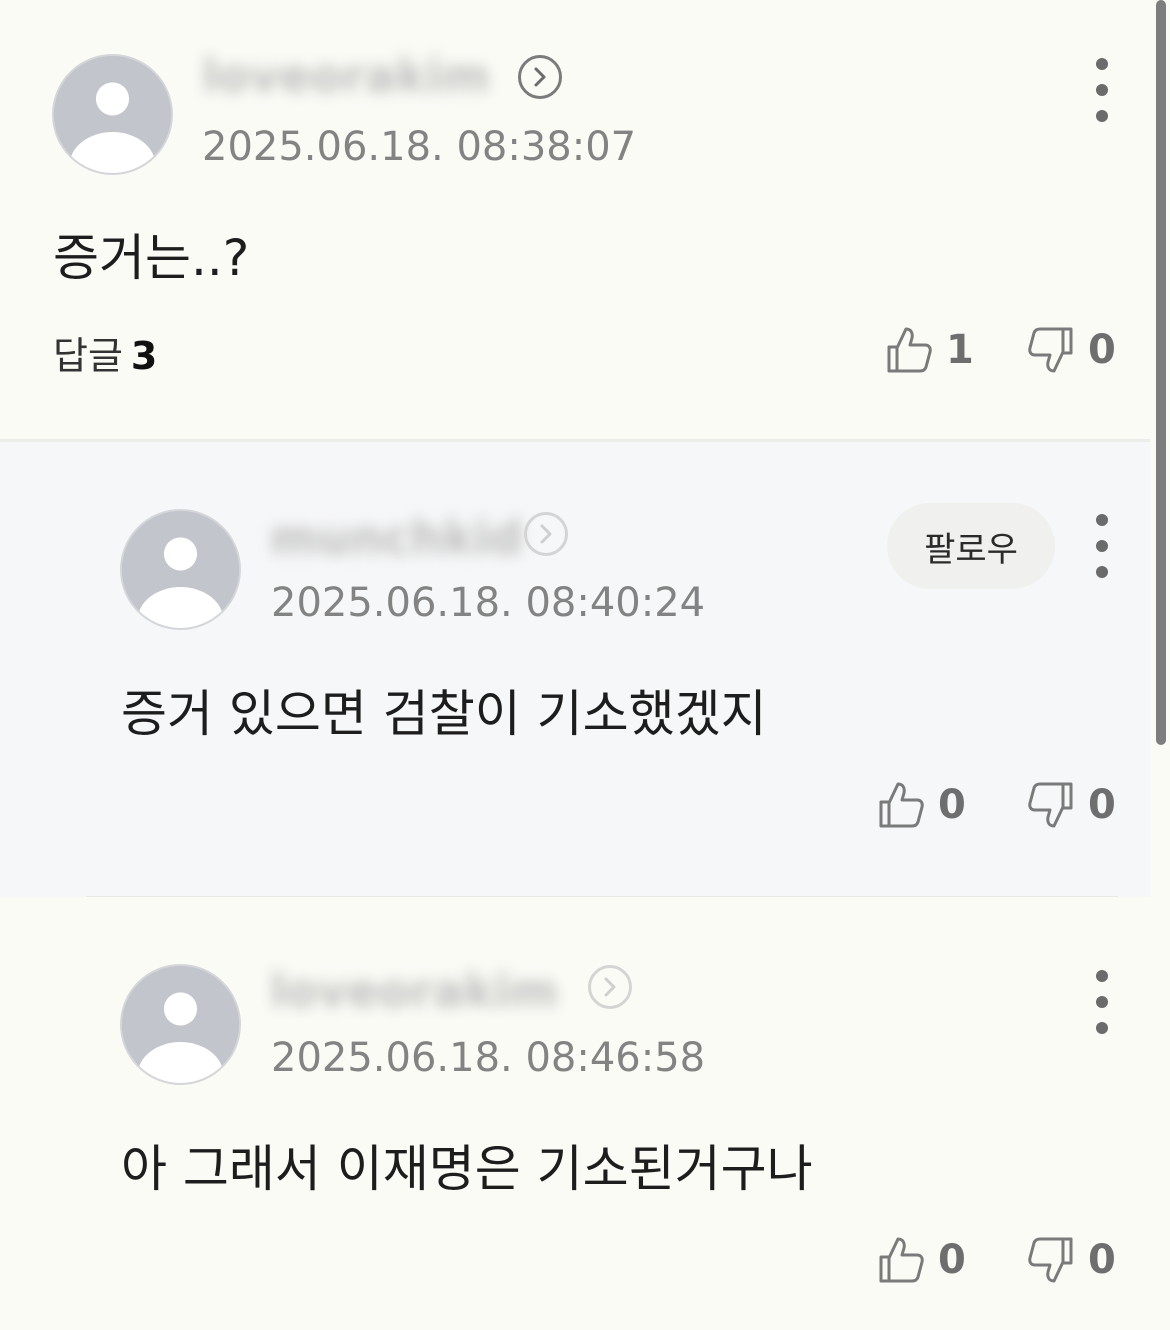 The width and height of the screenshot is (1170, 1330). Describe the element at coordinates (467, 1169) in the screenshot. I see `comment-text: 아 그래서 이재명은 기소된거구나` at that location.